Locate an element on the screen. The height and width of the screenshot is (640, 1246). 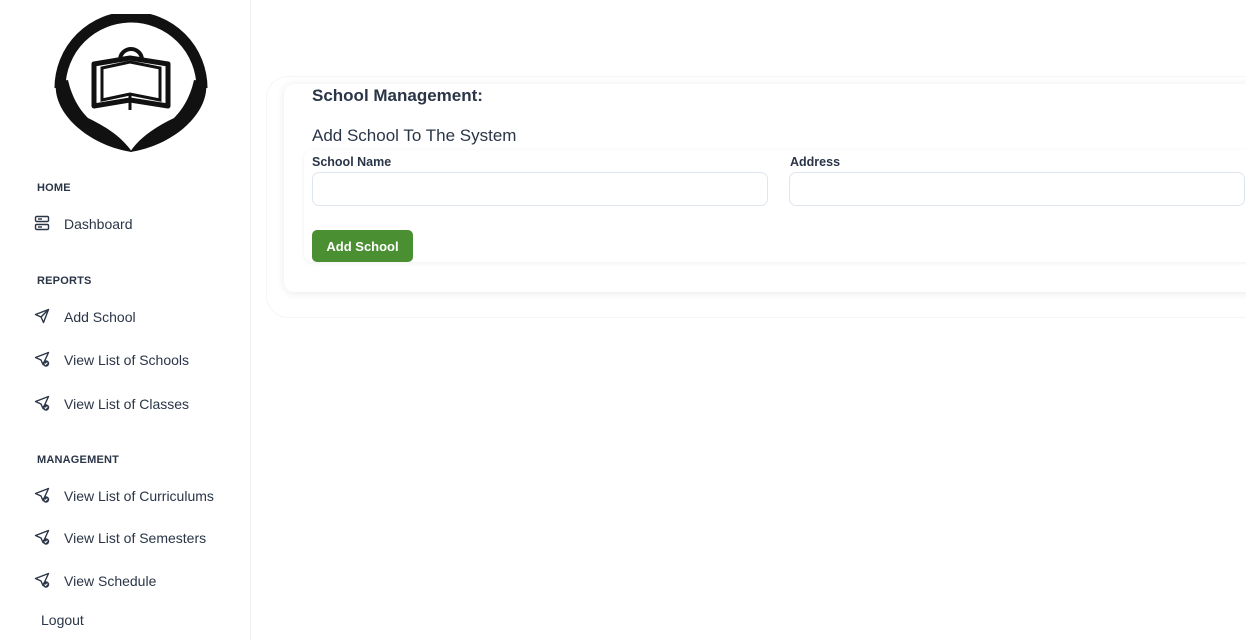
sidebar-item-label: View List of Classes is located at coordinates (127, 404).